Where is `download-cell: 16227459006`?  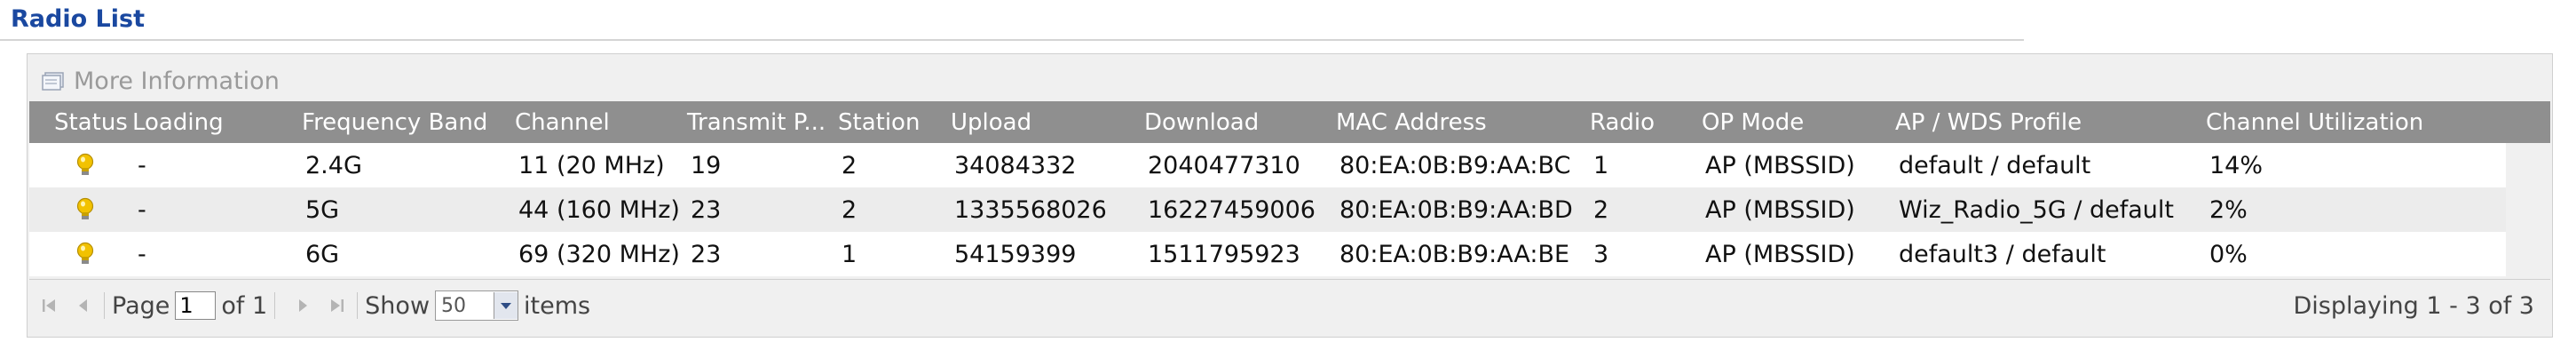 download-cell: 16227459006 is located at coordinates (1232, 209).